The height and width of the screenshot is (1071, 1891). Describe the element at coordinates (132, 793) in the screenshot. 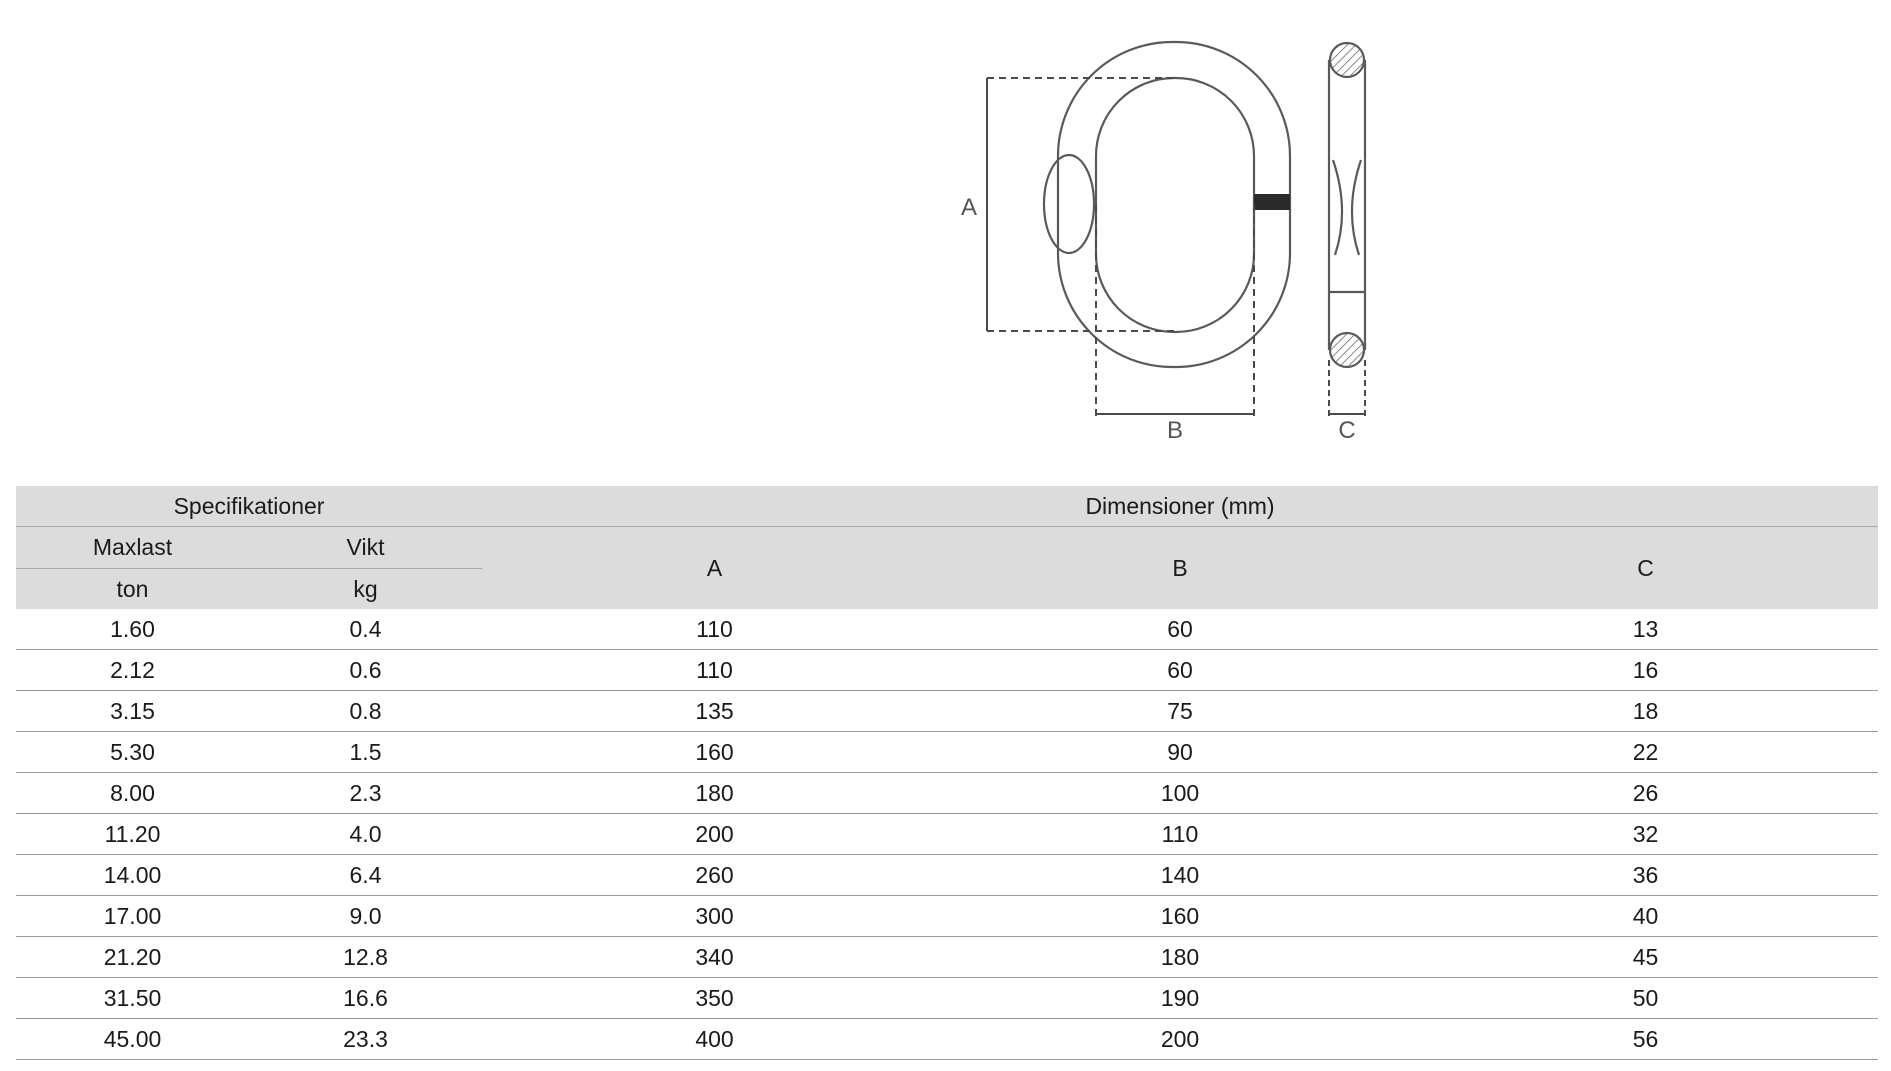

I see `maxlast-cell: 8.00` at that location.